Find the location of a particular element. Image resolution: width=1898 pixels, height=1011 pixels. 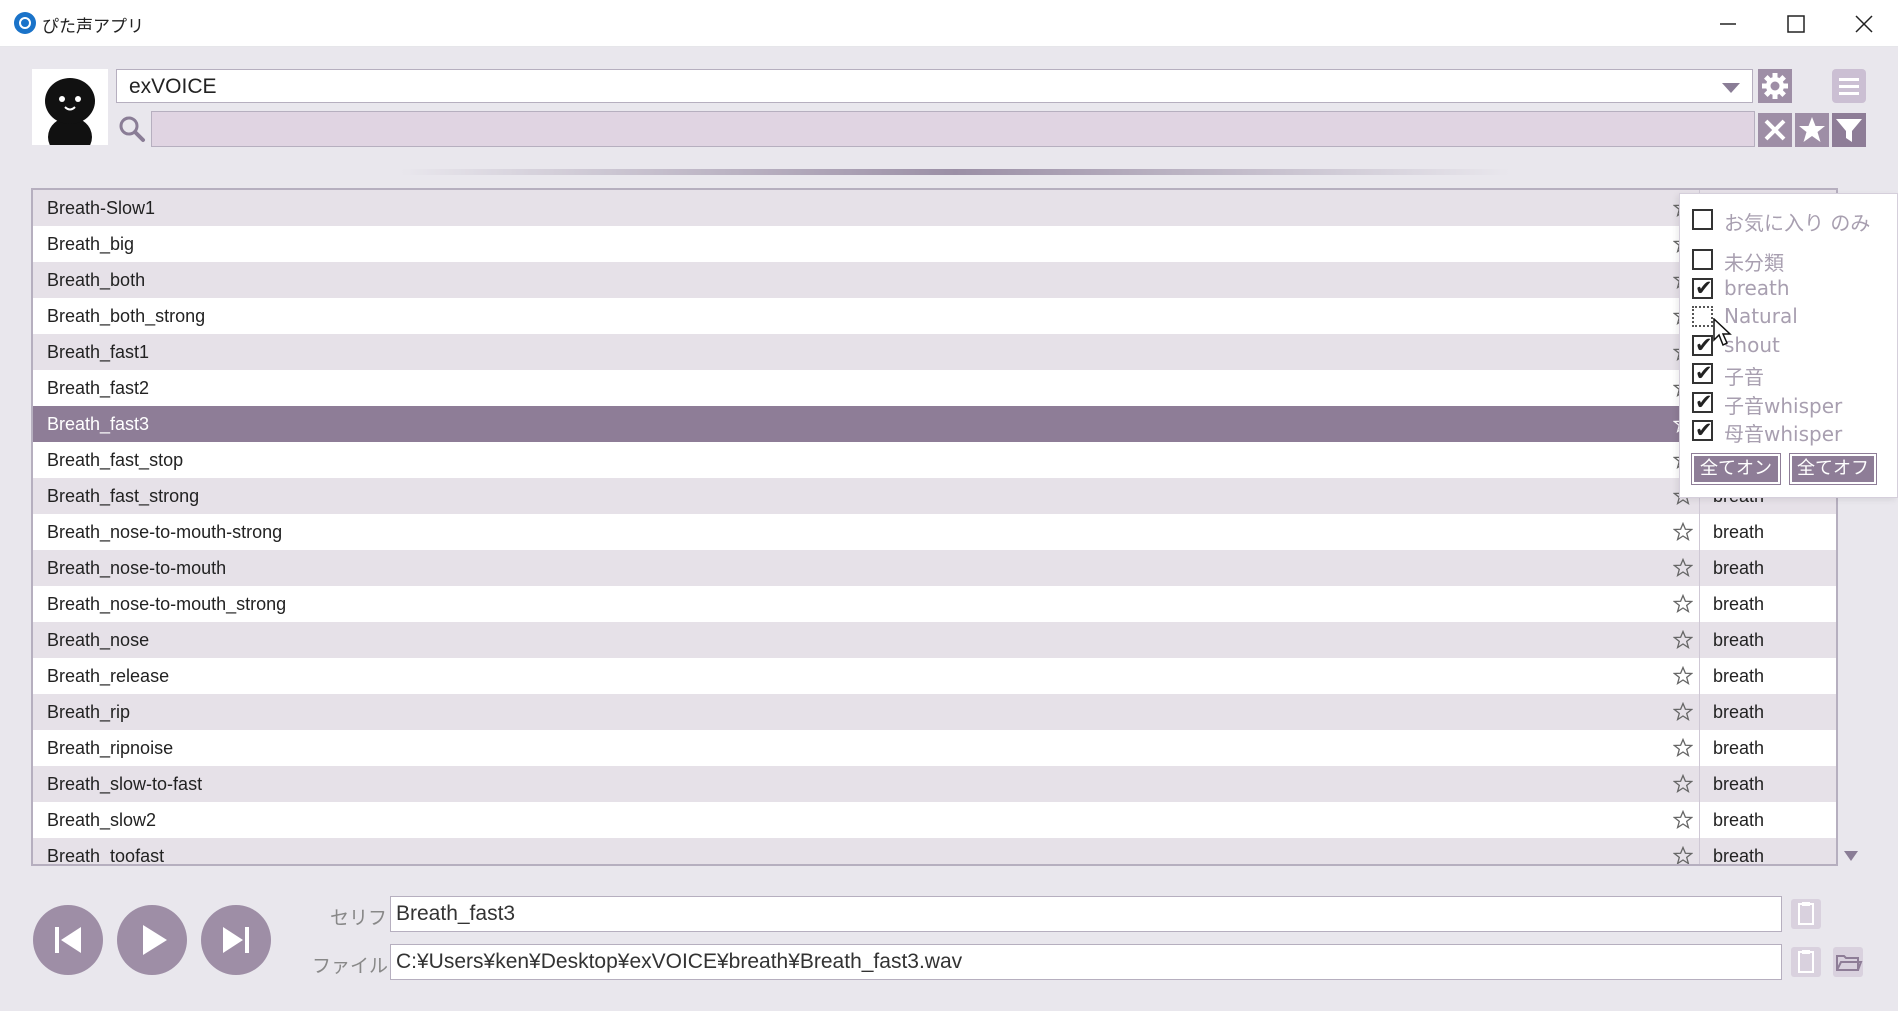

voice-select: exVOICE is located at coordinates (934, 86).